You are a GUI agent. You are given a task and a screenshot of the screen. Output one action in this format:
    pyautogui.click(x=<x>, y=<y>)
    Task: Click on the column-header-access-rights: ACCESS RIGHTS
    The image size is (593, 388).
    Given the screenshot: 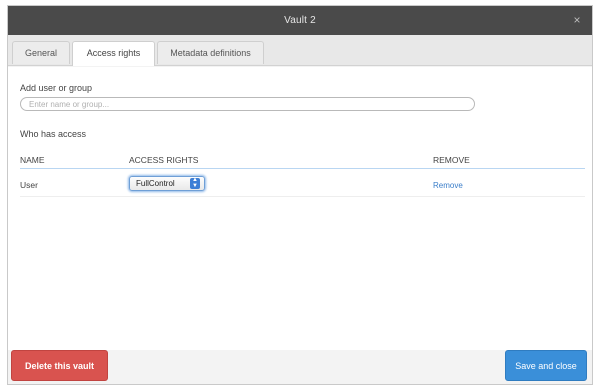 What is the action you would take?
    pyautogui.click(x=164, y=160)
    